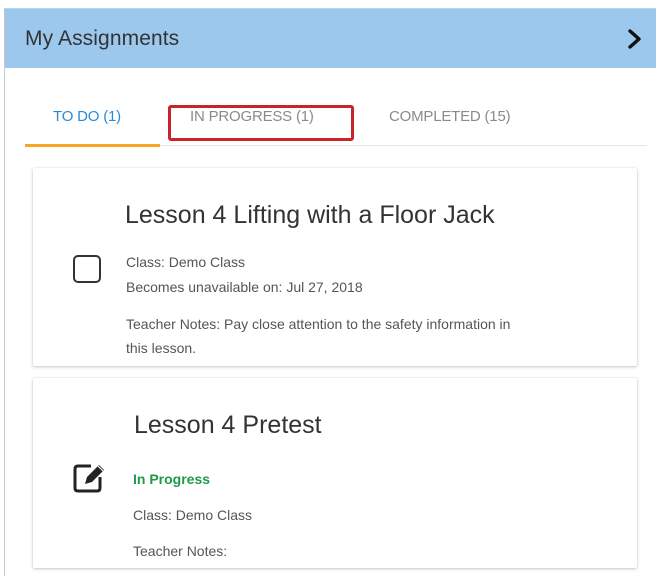 This screenshot has height=576, width=657. I want to click on chevron-right-icon, so click(635, 39).